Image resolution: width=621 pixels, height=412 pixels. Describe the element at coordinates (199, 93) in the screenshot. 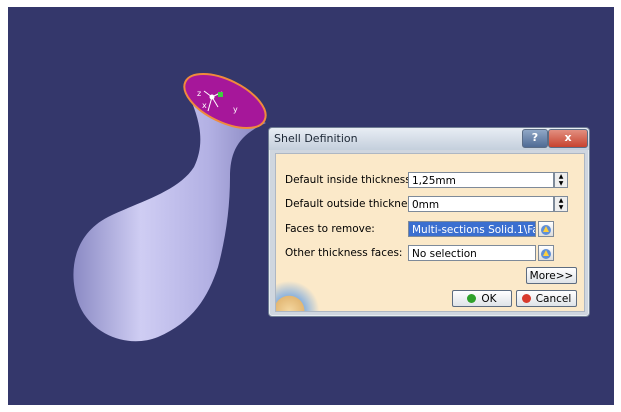

I see `axis-label-z: z` at that location.